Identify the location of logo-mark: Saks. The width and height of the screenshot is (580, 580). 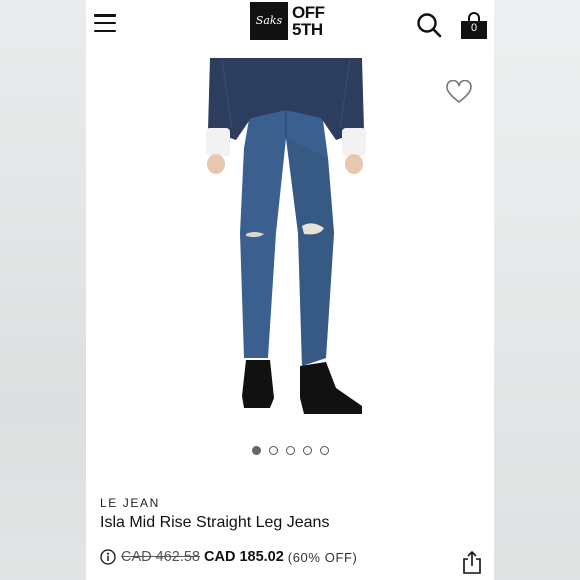
(269, 20).